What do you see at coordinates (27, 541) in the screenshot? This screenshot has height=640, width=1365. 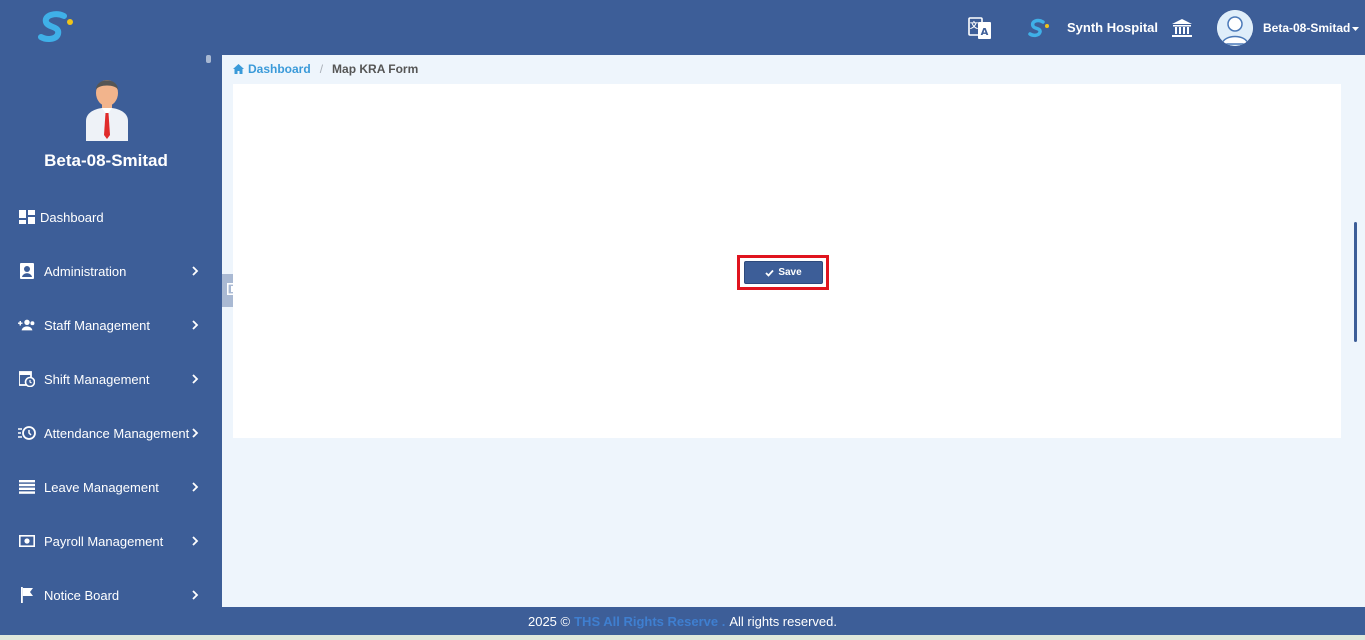 I see `money-bill-icon` at bounding box center [27, 541].